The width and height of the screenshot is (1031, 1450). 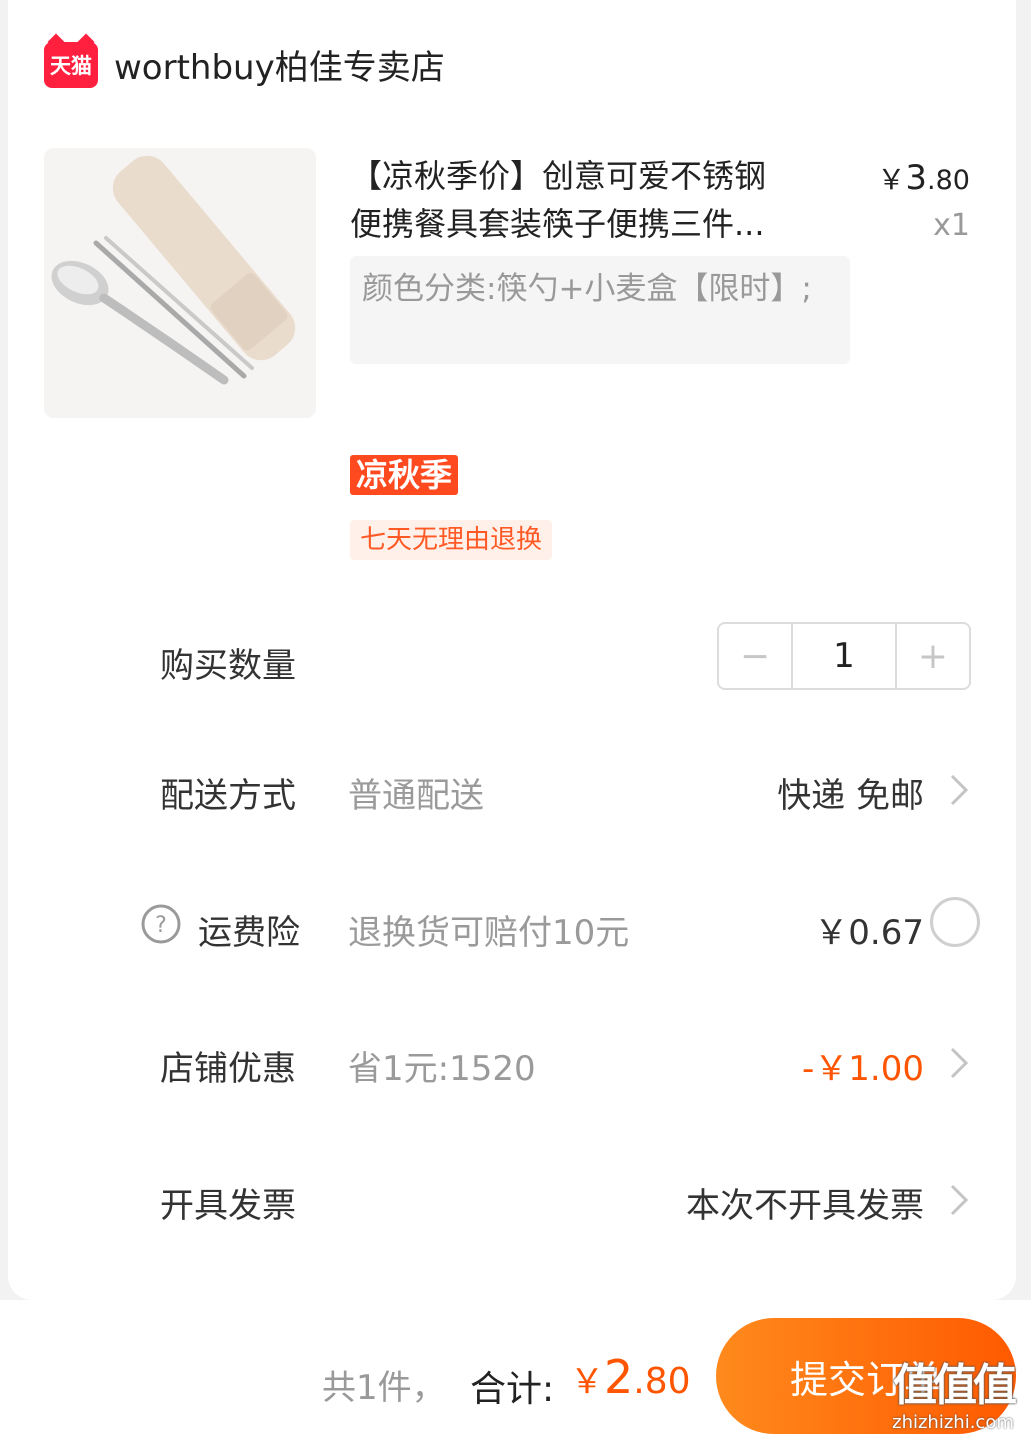 I want to click on quantity-stepper: − 1 +, so click(x=844, y=656).